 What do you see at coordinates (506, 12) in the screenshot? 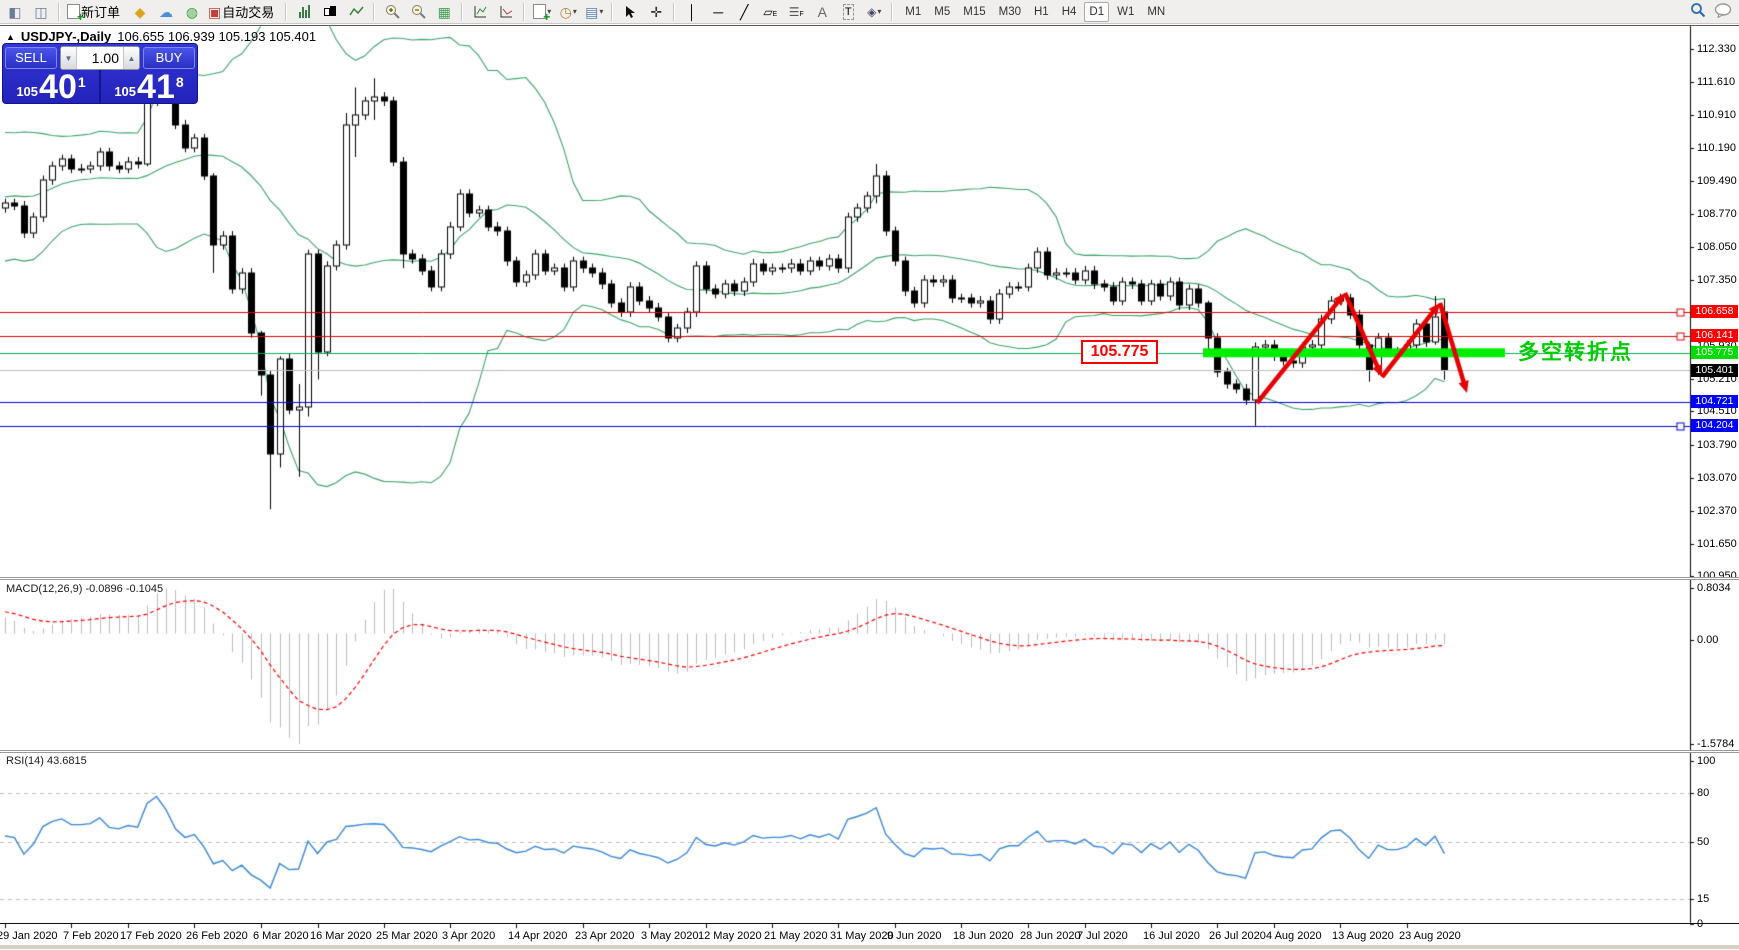
I see `indicator-add-icon` at bounding box center [506, 12].